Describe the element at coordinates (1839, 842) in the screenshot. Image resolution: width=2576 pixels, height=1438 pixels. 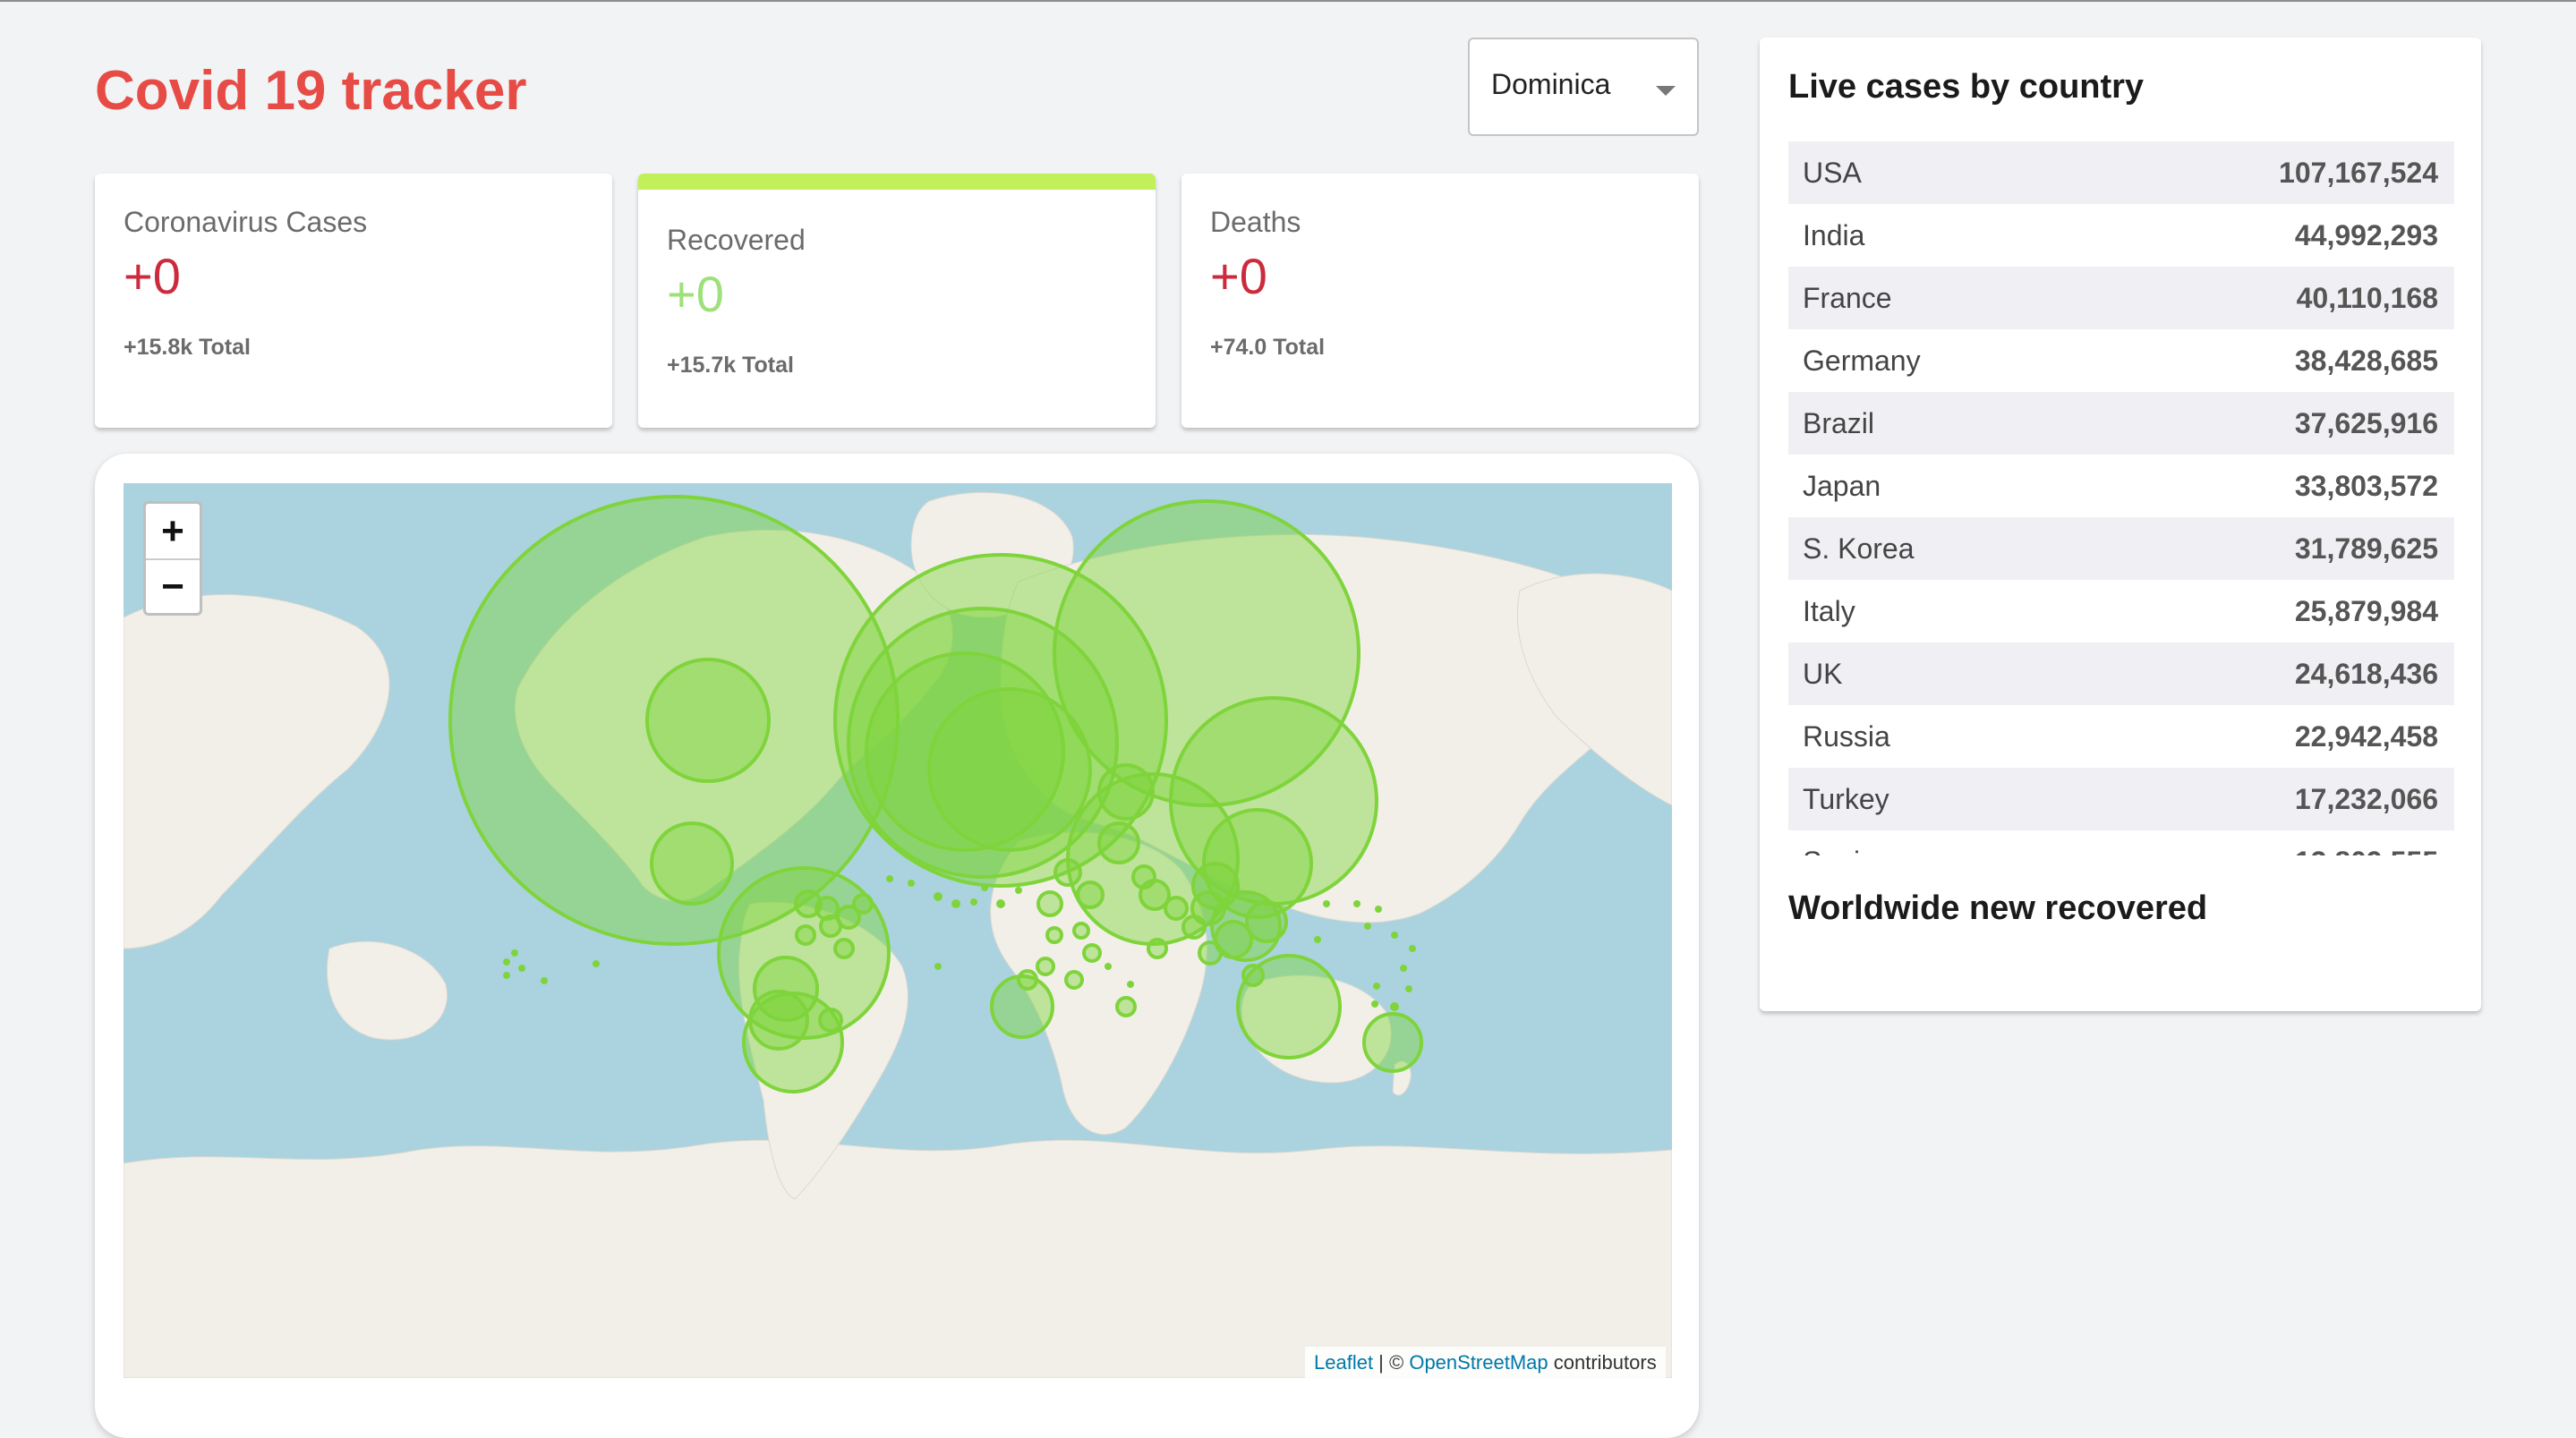
I see `country-name: Spain` at that location.